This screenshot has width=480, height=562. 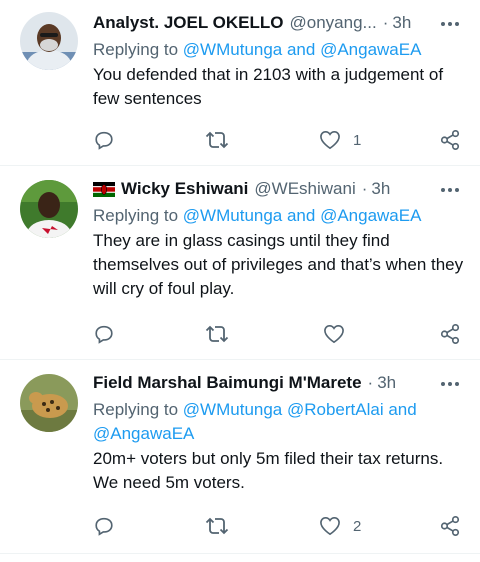 I want to click on like-button, so click(x=340, y=334).